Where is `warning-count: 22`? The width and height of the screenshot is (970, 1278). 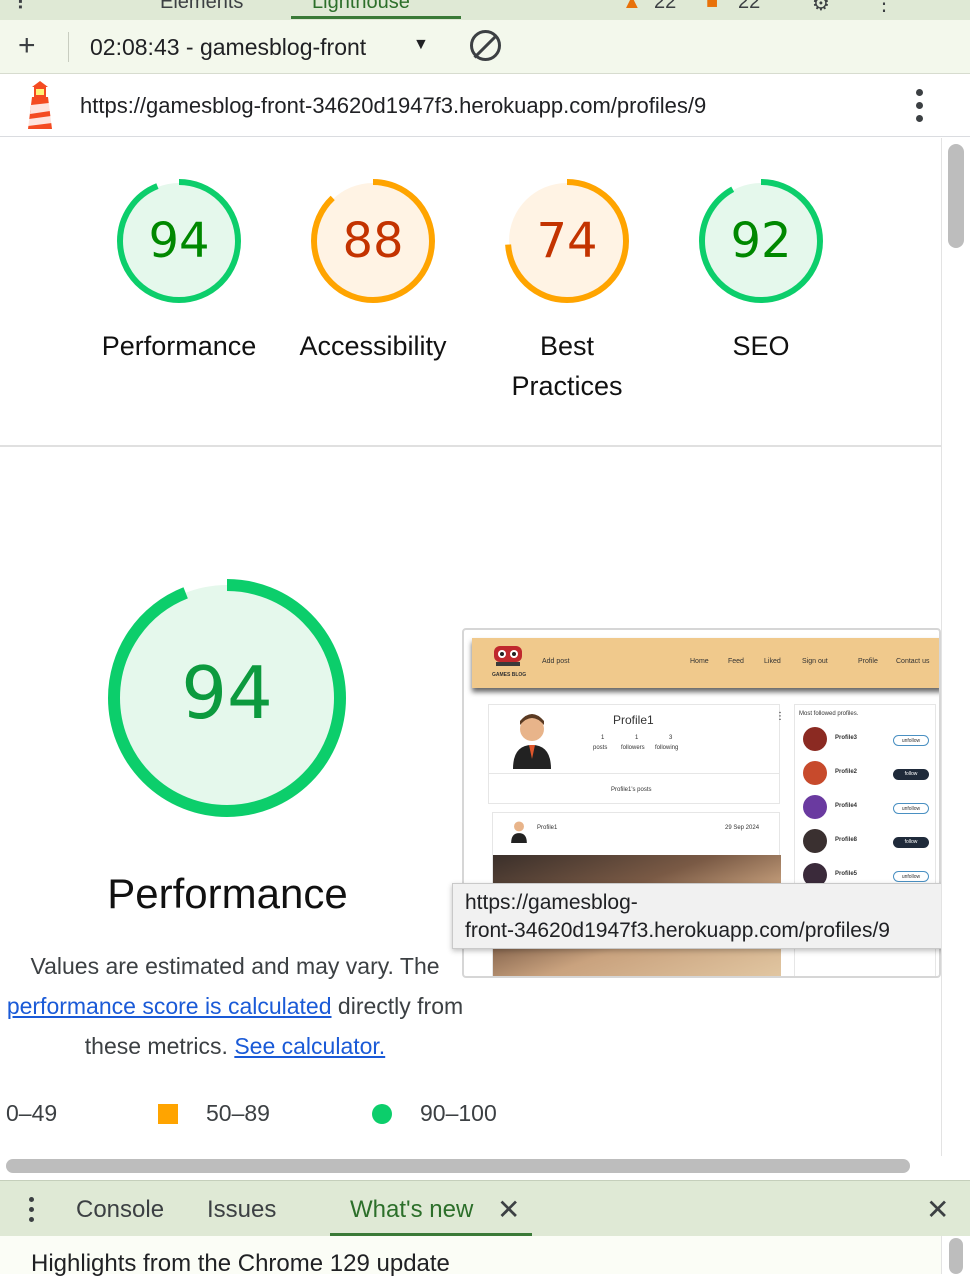 warning-count: 22 is located at coordinates (749, 7).